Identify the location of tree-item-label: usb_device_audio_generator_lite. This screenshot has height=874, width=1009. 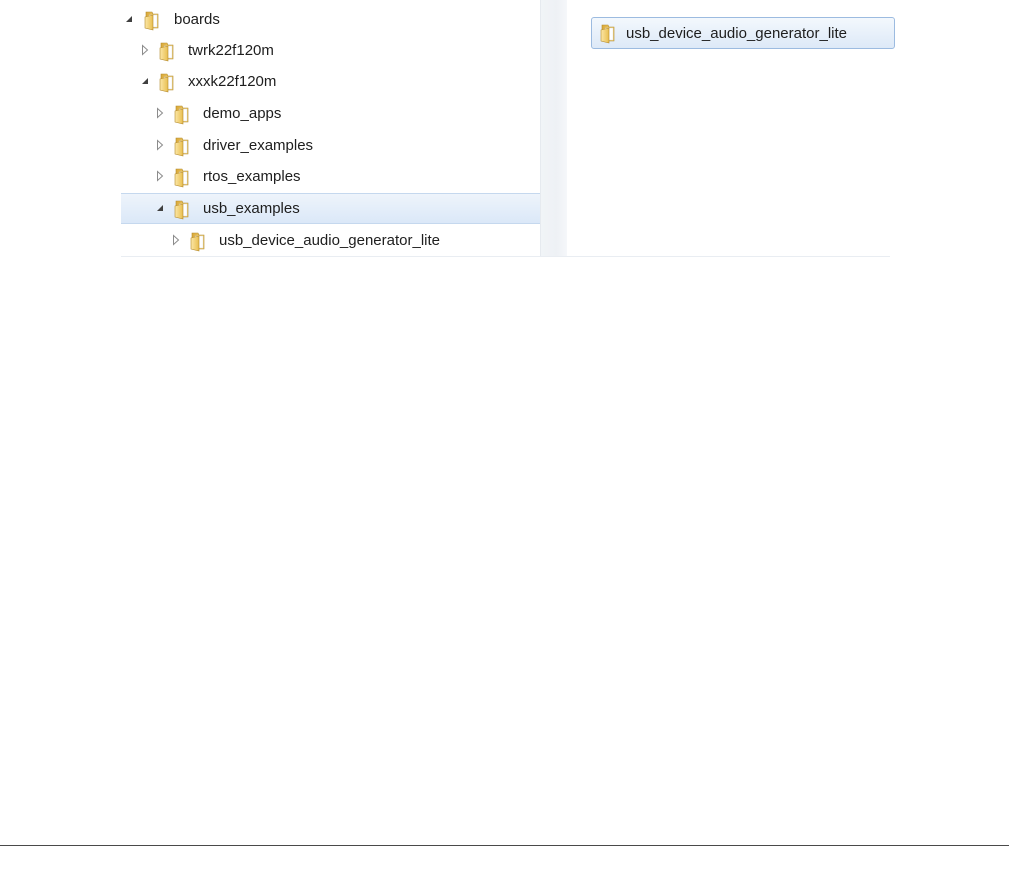
(330, 240).